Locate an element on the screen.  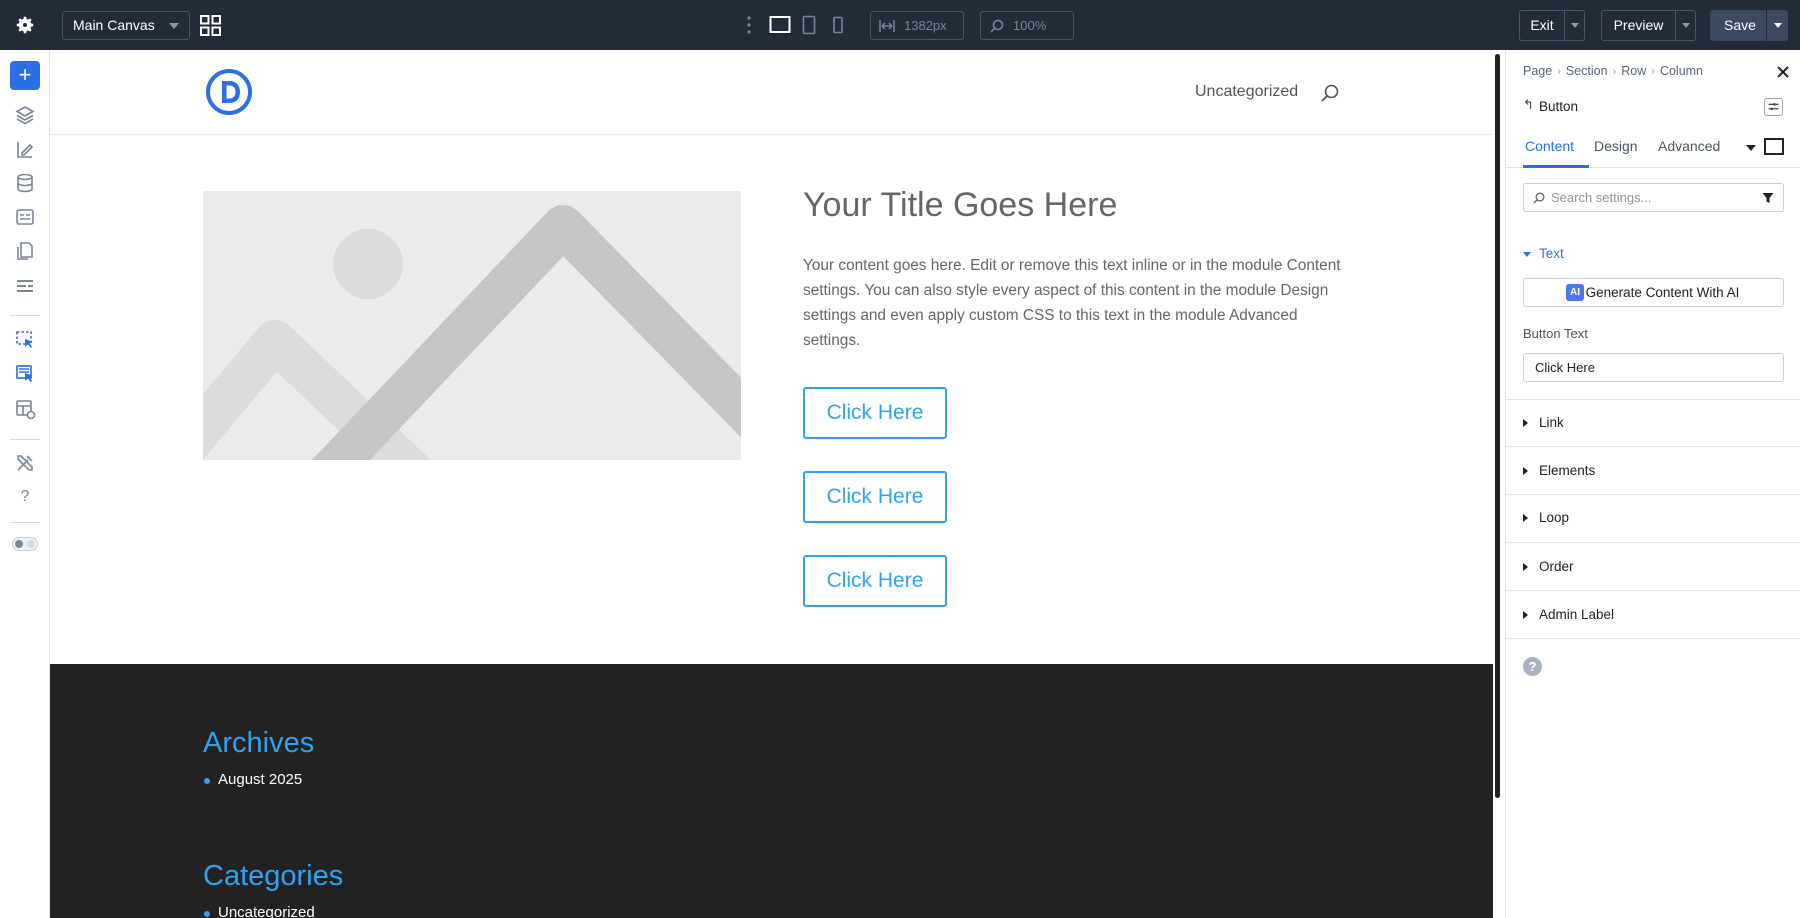
preview-button: Preview is located at coordinates (1648, 25).